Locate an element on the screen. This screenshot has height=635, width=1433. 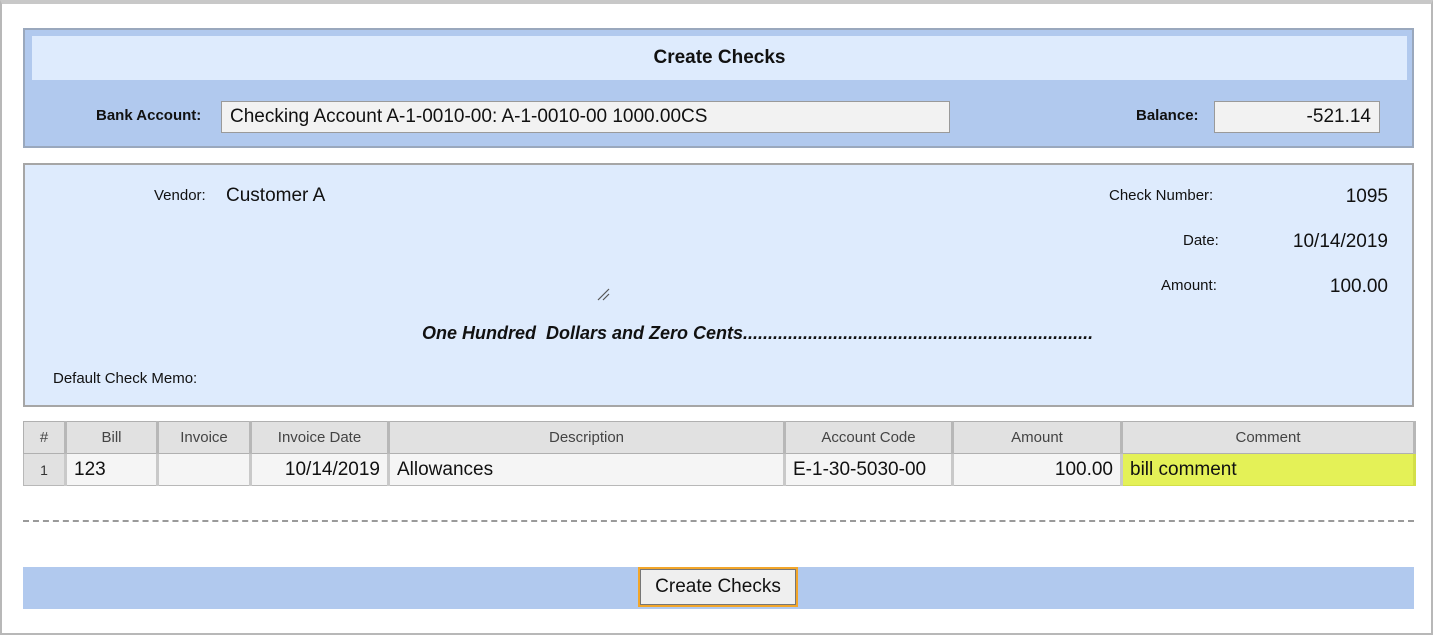
page-title: Create Checks is located at coordinates (719, 58).